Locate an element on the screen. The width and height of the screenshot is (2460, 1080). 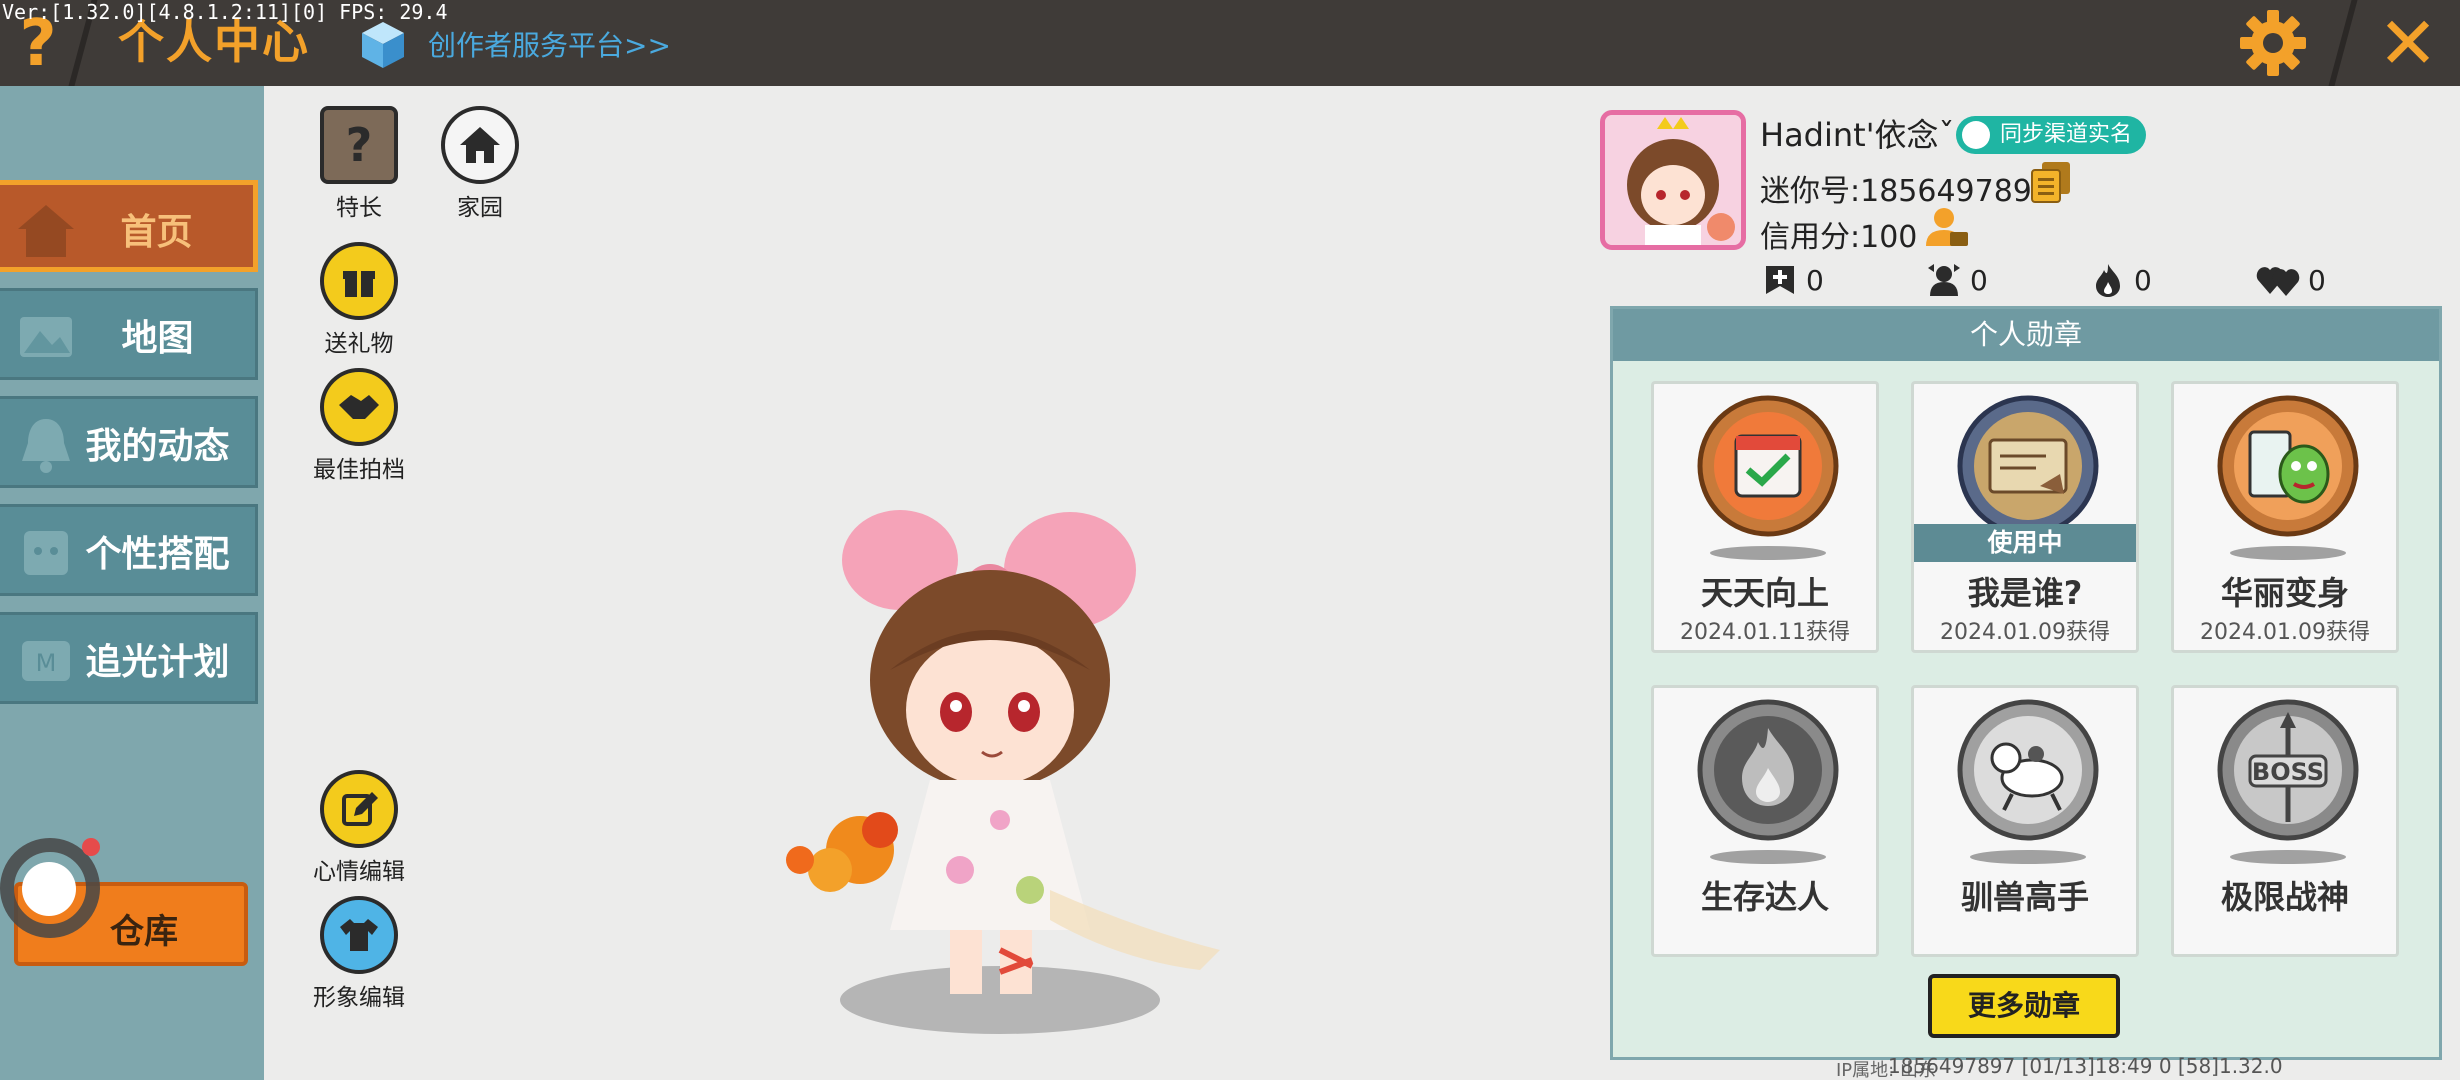
calendar-medal-icon is located at coordinates (1768, 466).